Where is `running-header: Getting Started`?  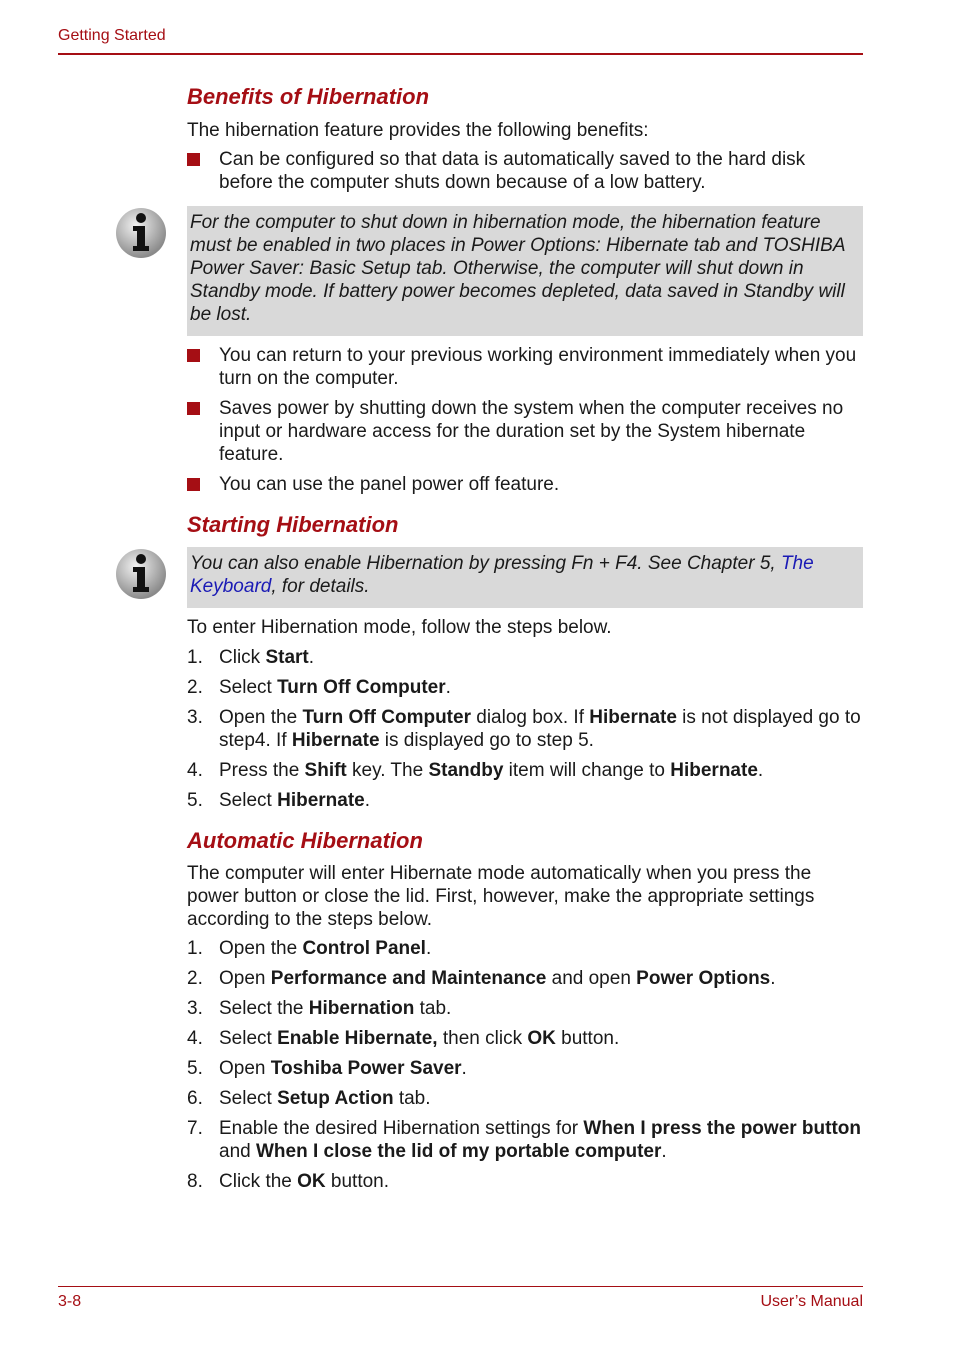 running-header: Getting Started is located at coordinates (112, 35).